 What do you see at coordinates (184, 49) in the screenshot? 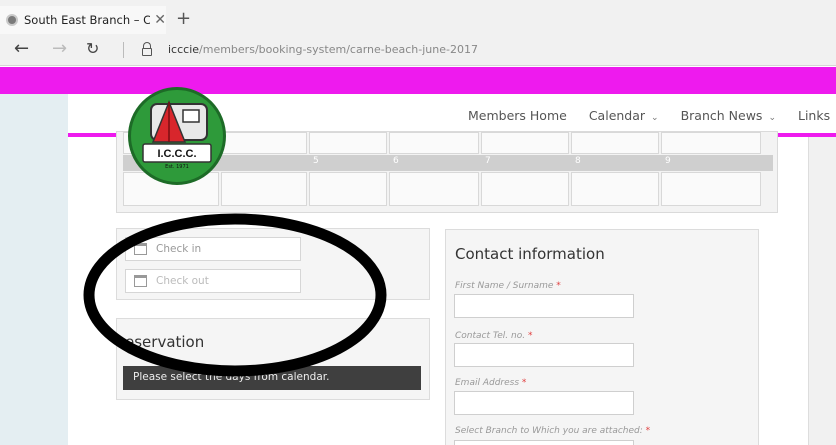
I see `url-domain: icccie` at bounding box center [184, 49].